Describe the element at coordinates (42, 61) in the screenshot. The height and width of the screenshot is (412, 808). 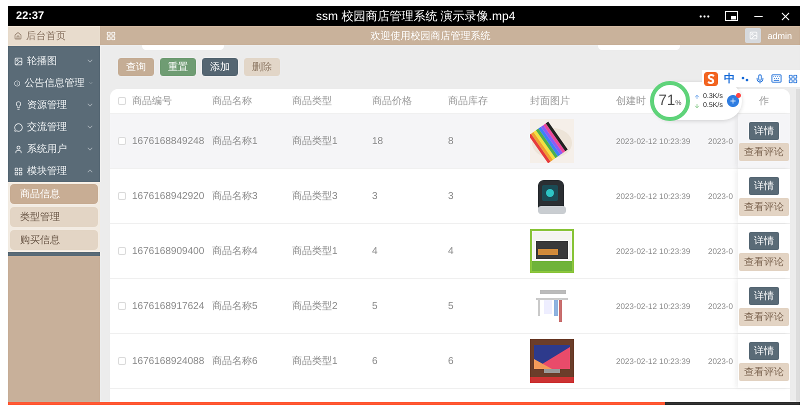
I see `menu-label: 轮播图` at that location.